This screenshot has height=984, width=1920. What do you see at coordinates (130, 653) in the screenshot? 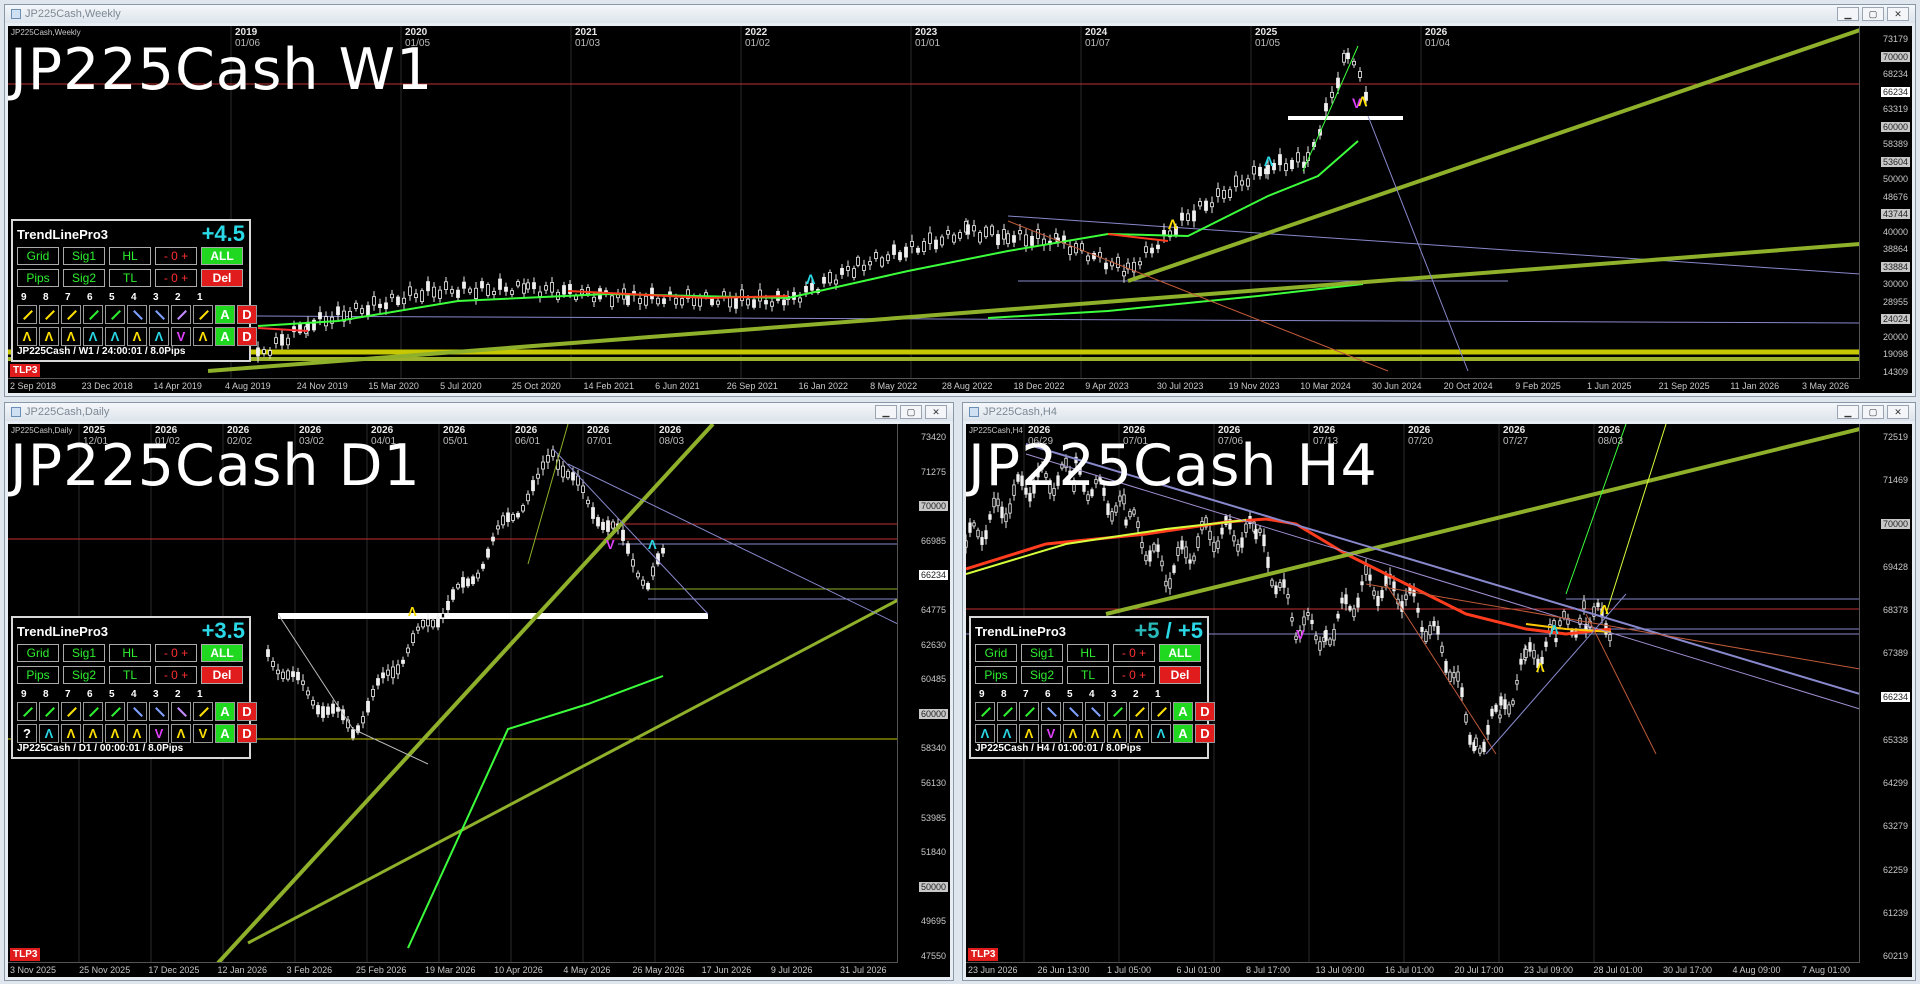
I see `hl-button: HL` at bounding box center [130, 653].